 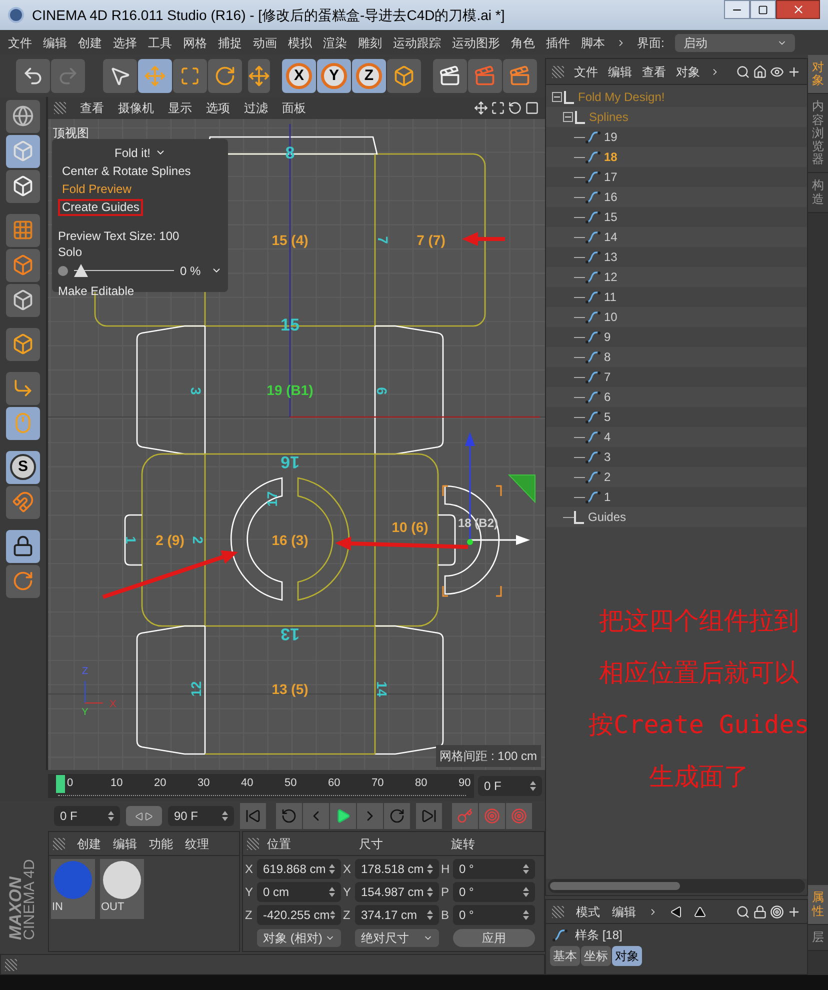 I want to click on position-field: -420.255 cm, so click(x=299, y=915).